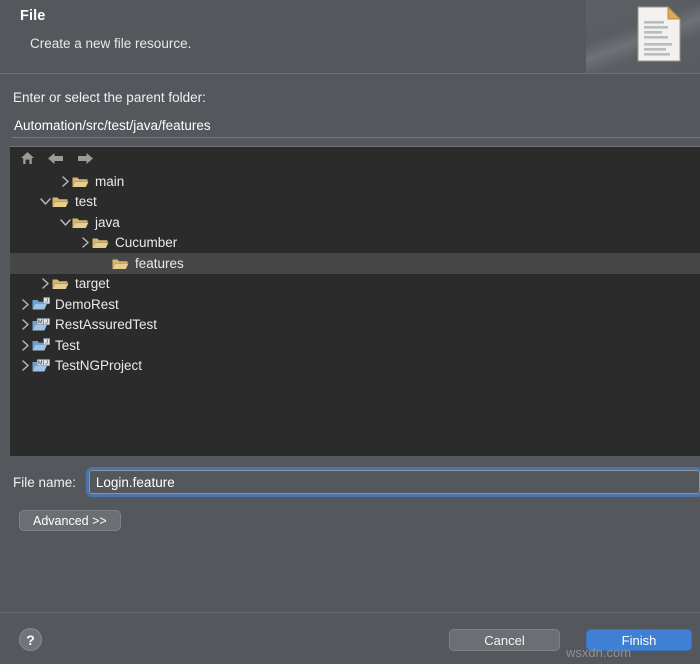  I want to click on file-name-row: File name:, so click(350, 482).